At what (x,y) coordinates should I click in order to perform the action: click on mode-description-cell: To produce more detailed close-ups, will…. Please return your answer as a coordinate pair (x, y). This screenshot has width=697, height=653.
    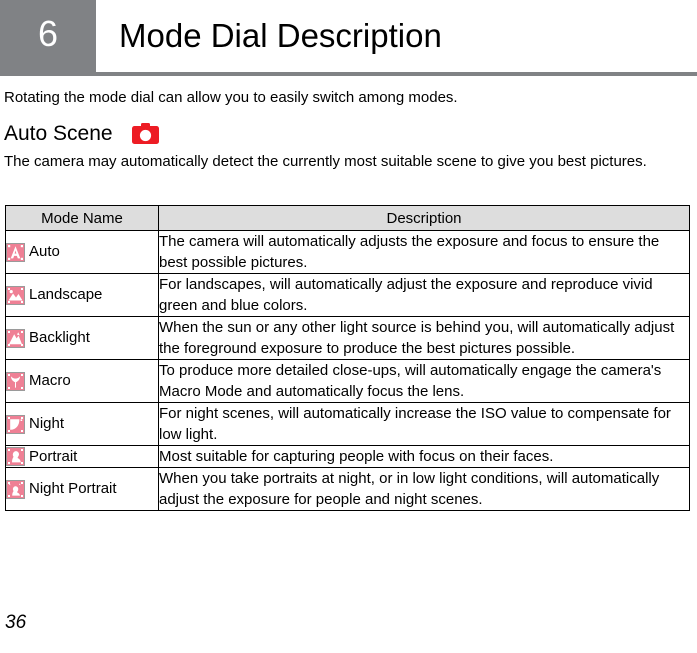
    Looking at the image, I should click on (424, 381).